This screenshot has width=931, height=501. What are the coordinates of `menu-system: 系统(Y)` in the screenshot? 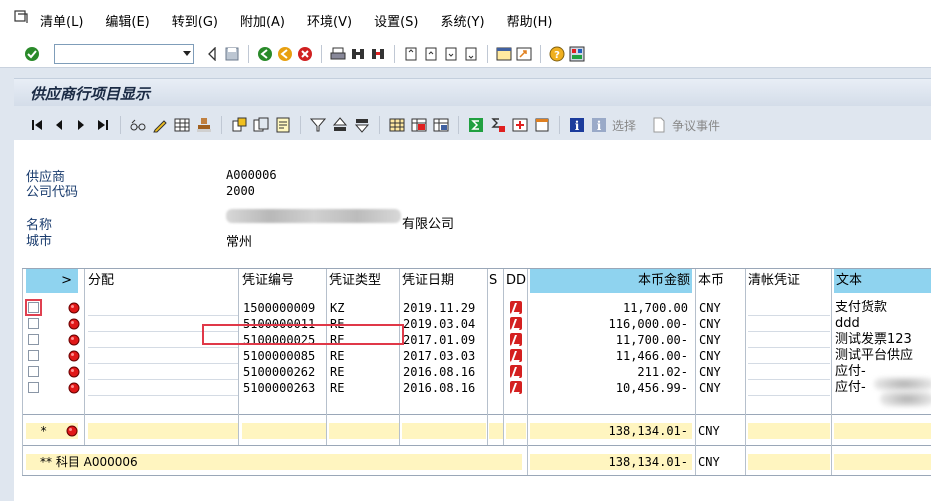 It's located at (462, 20).